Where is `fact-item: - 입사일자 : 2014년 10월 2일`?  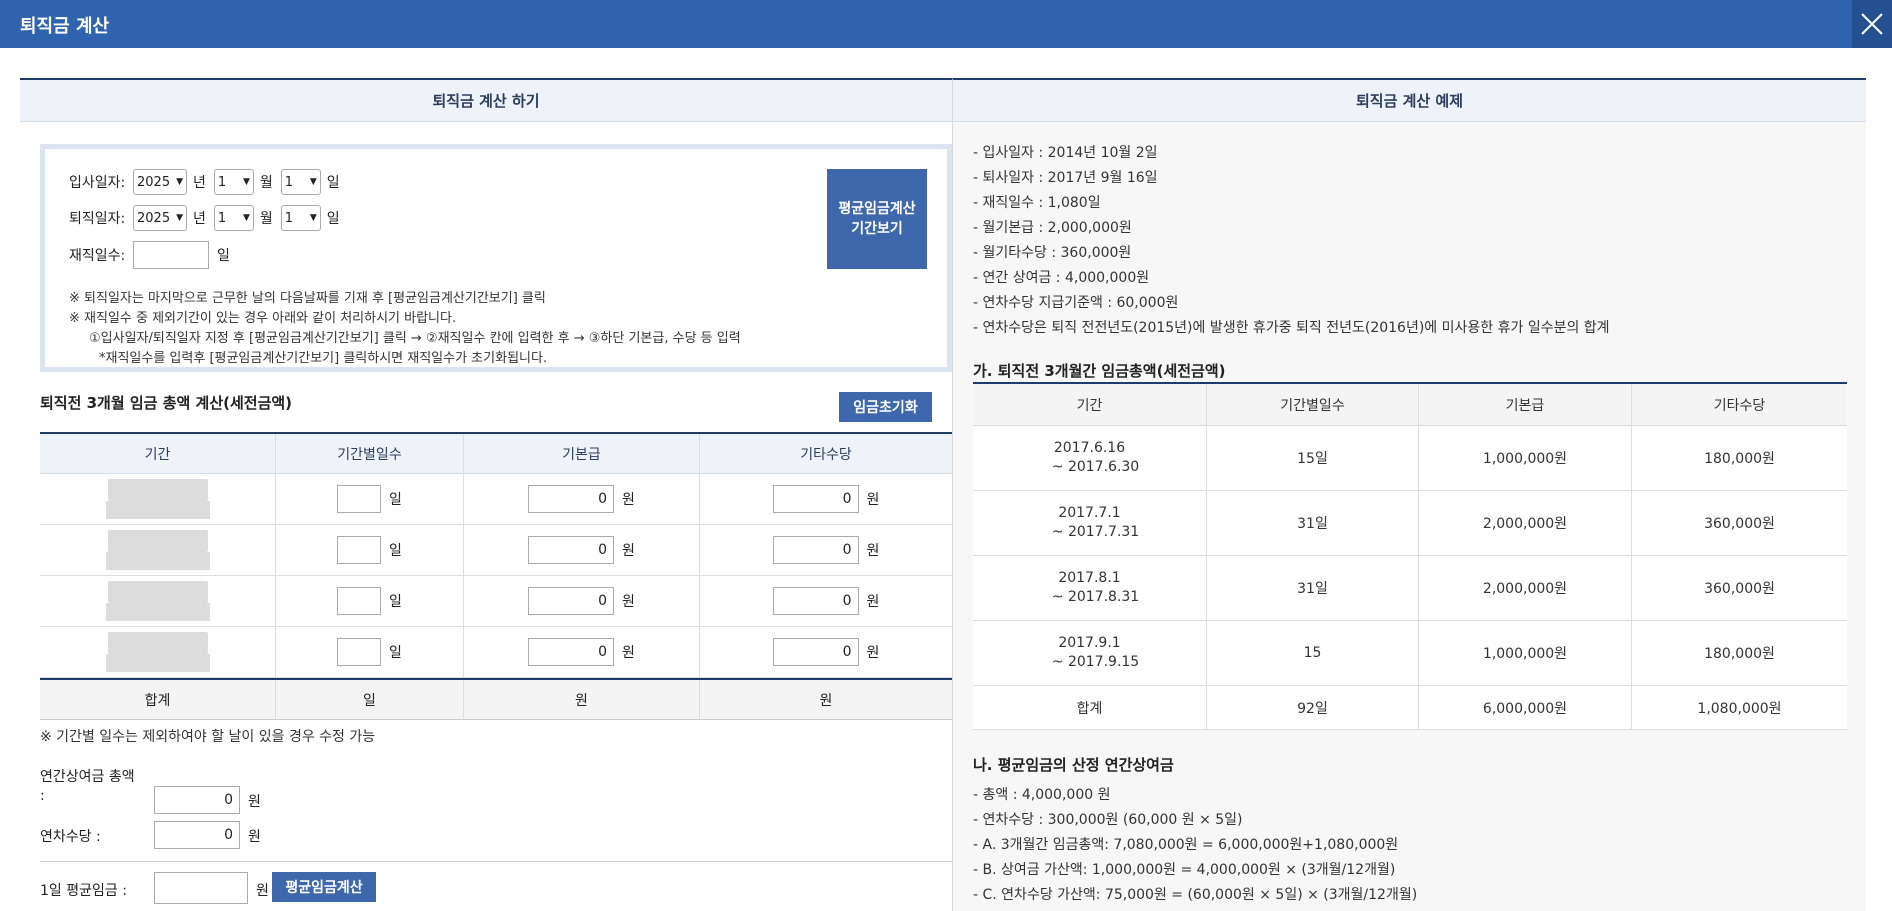
fact-item: - 입사일자 : 2014년 10월 2일 is located at coordinates (1065, 153).